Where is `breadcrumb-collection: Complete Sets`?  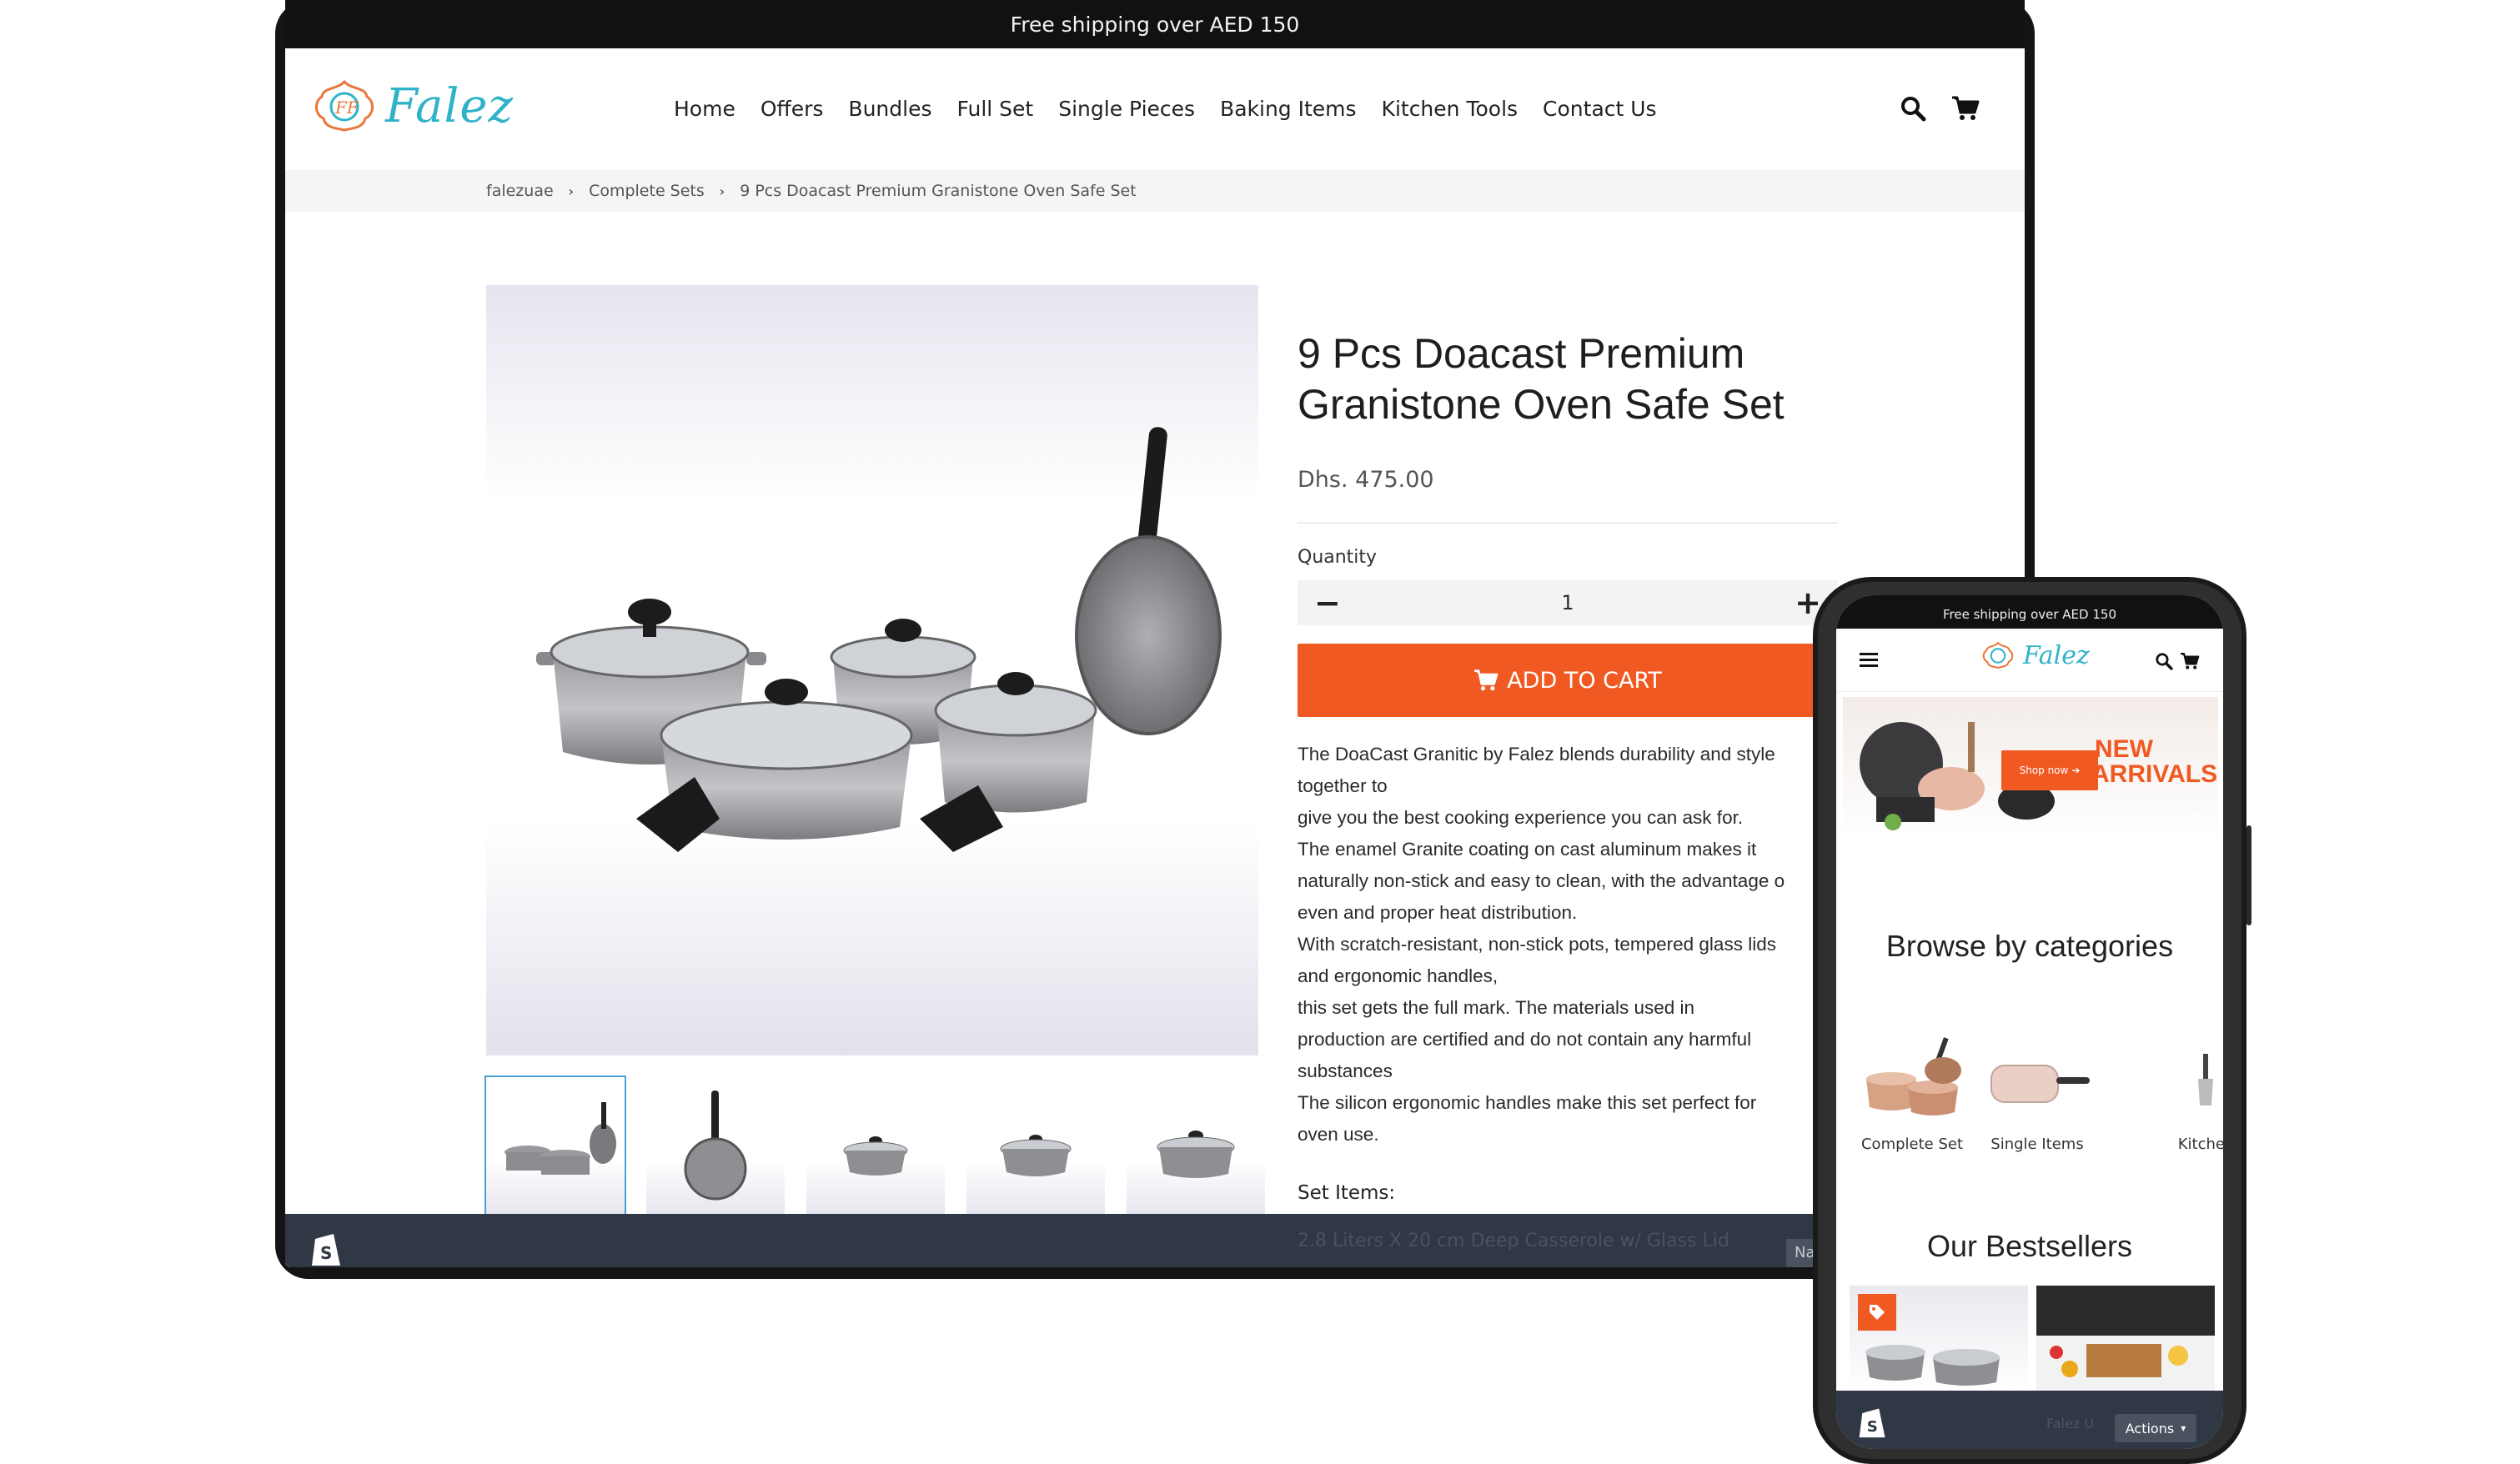 breadcrumb-collection: Complete Sets is located at coordinates (647, 191).